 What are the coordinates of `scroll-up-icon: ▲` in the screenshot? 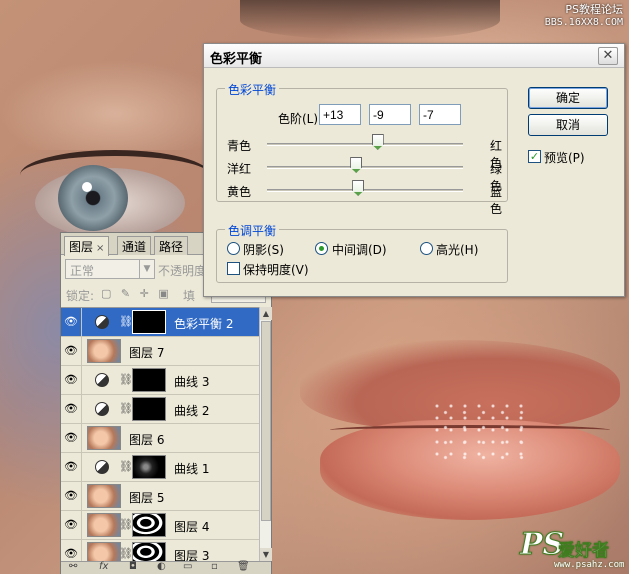 It's located at (266, 313).